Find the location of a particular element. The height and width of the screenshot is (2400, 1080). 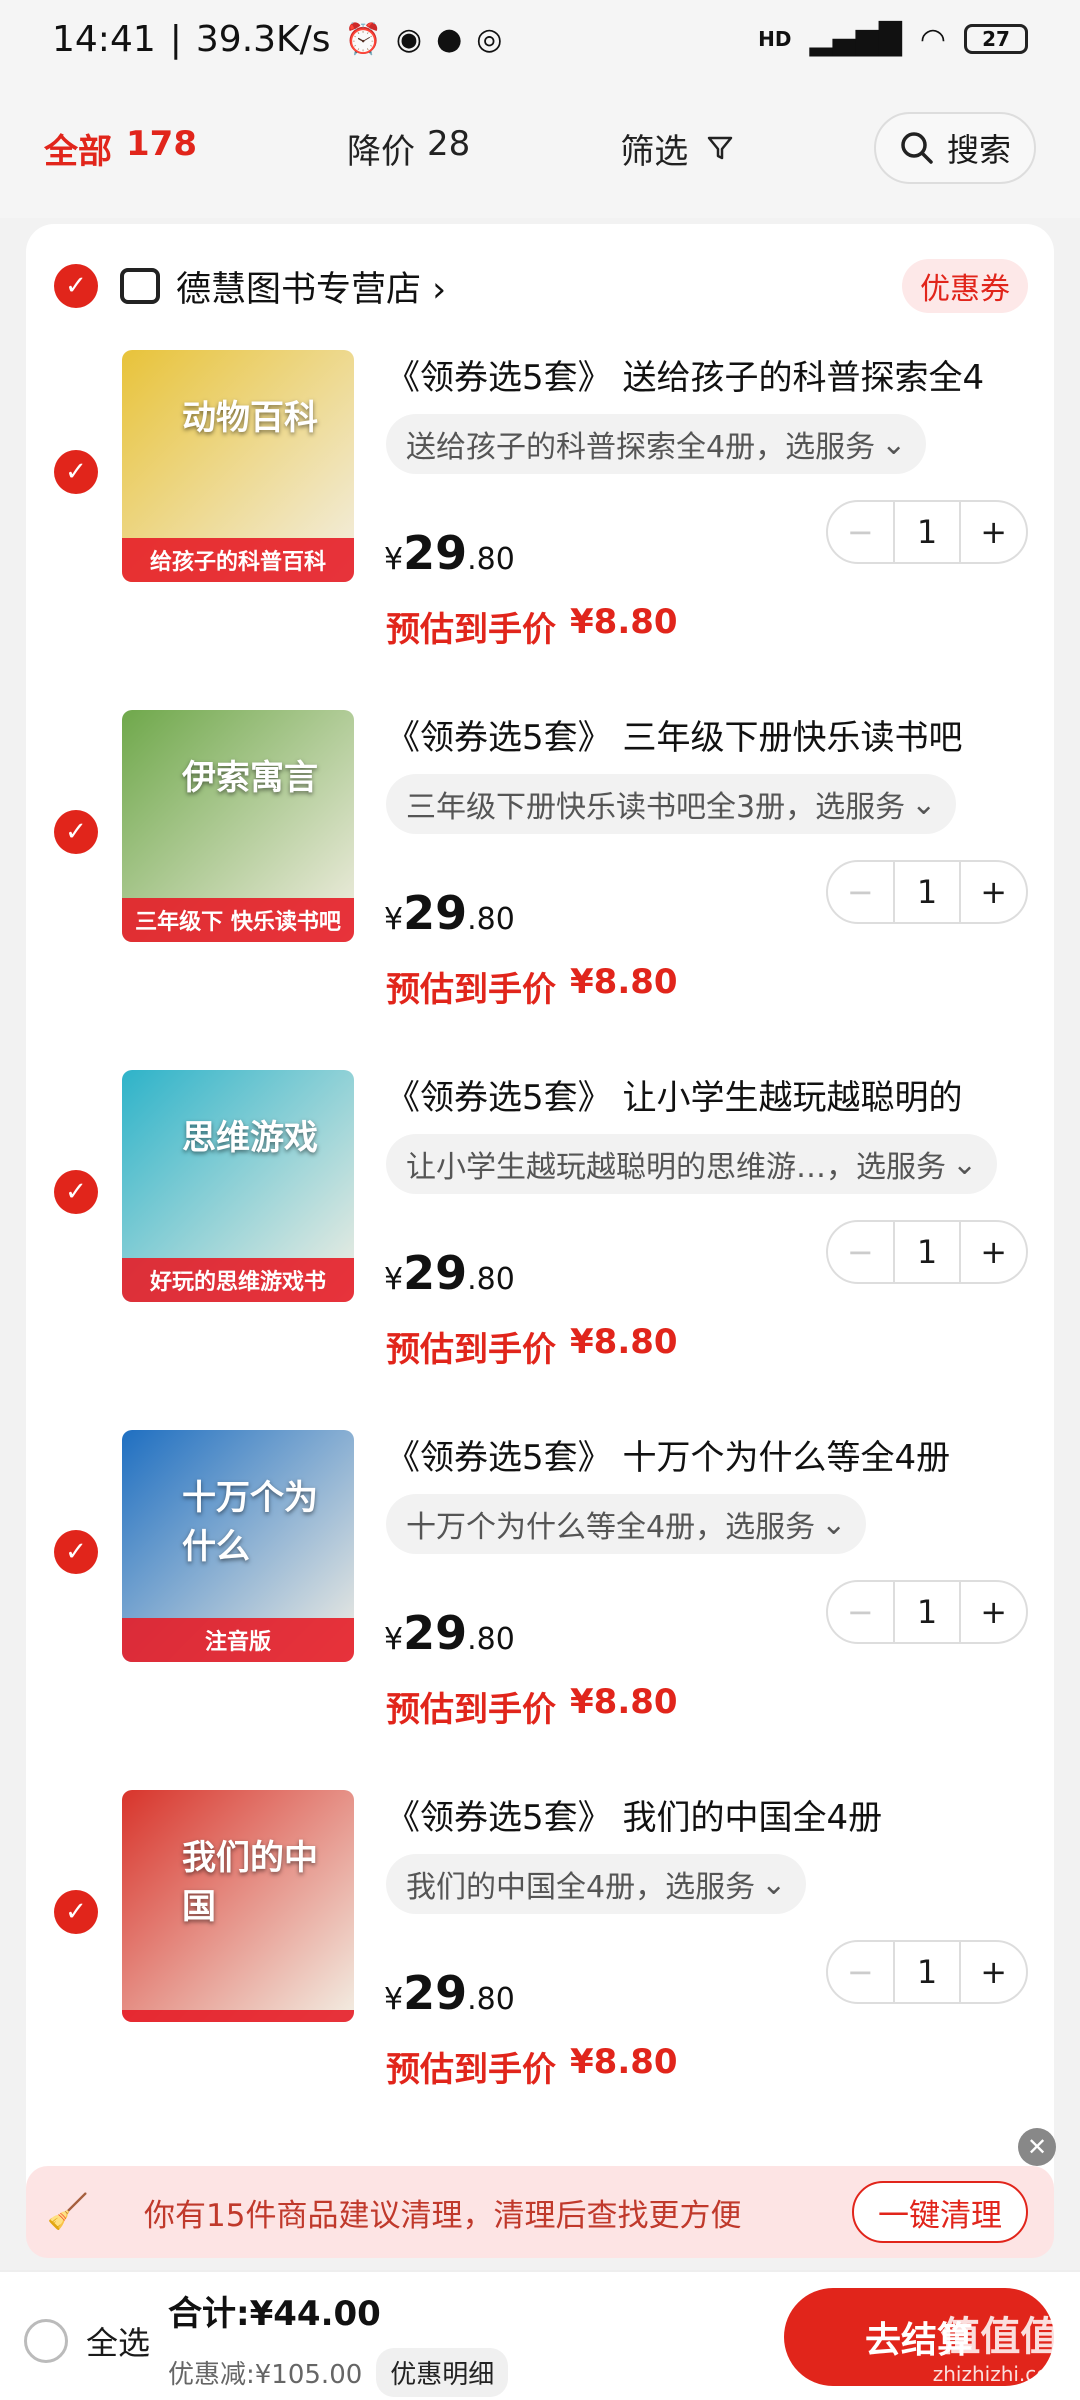

select-all-checkbox is located at coordinates (46, 2341).